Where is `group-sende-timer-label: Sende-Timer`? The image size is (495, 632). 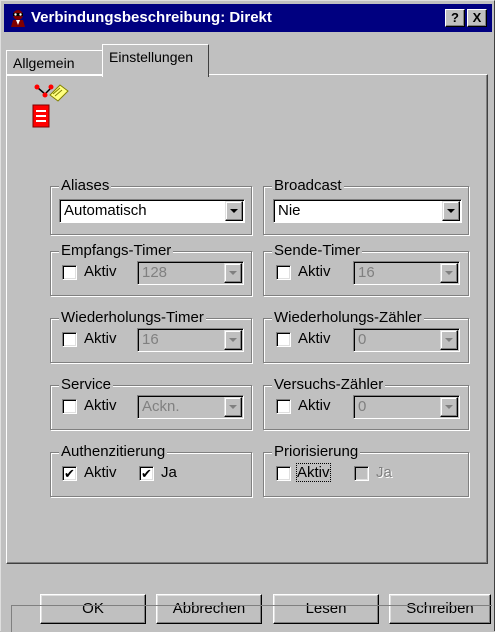 group-sende-timer-label: Sende-Timer is located at coordinates (317, 251).